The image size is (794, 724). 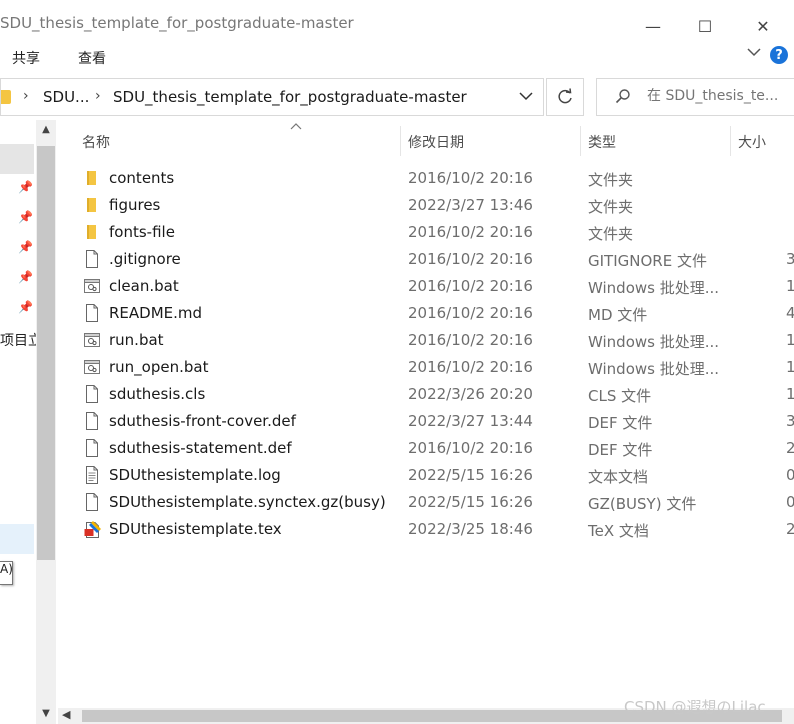 I want to click on file-name: figures, so click(x=135, y=205).